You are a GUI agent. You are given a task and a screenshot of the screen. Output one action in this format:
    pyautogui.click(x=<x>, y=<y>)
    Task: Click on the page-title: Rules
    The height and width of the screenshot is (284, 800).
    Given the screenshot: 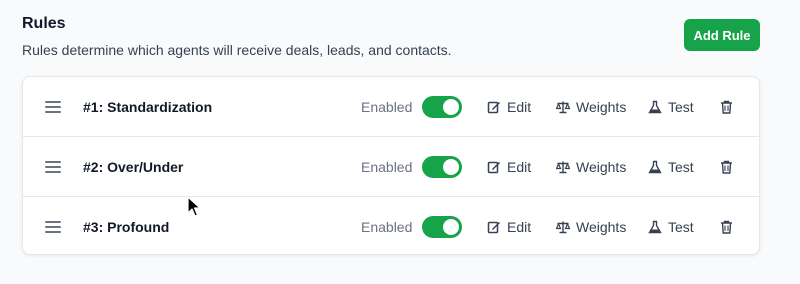 What is the action you would take?
    pyautogui.click(x=44, y=23)
    